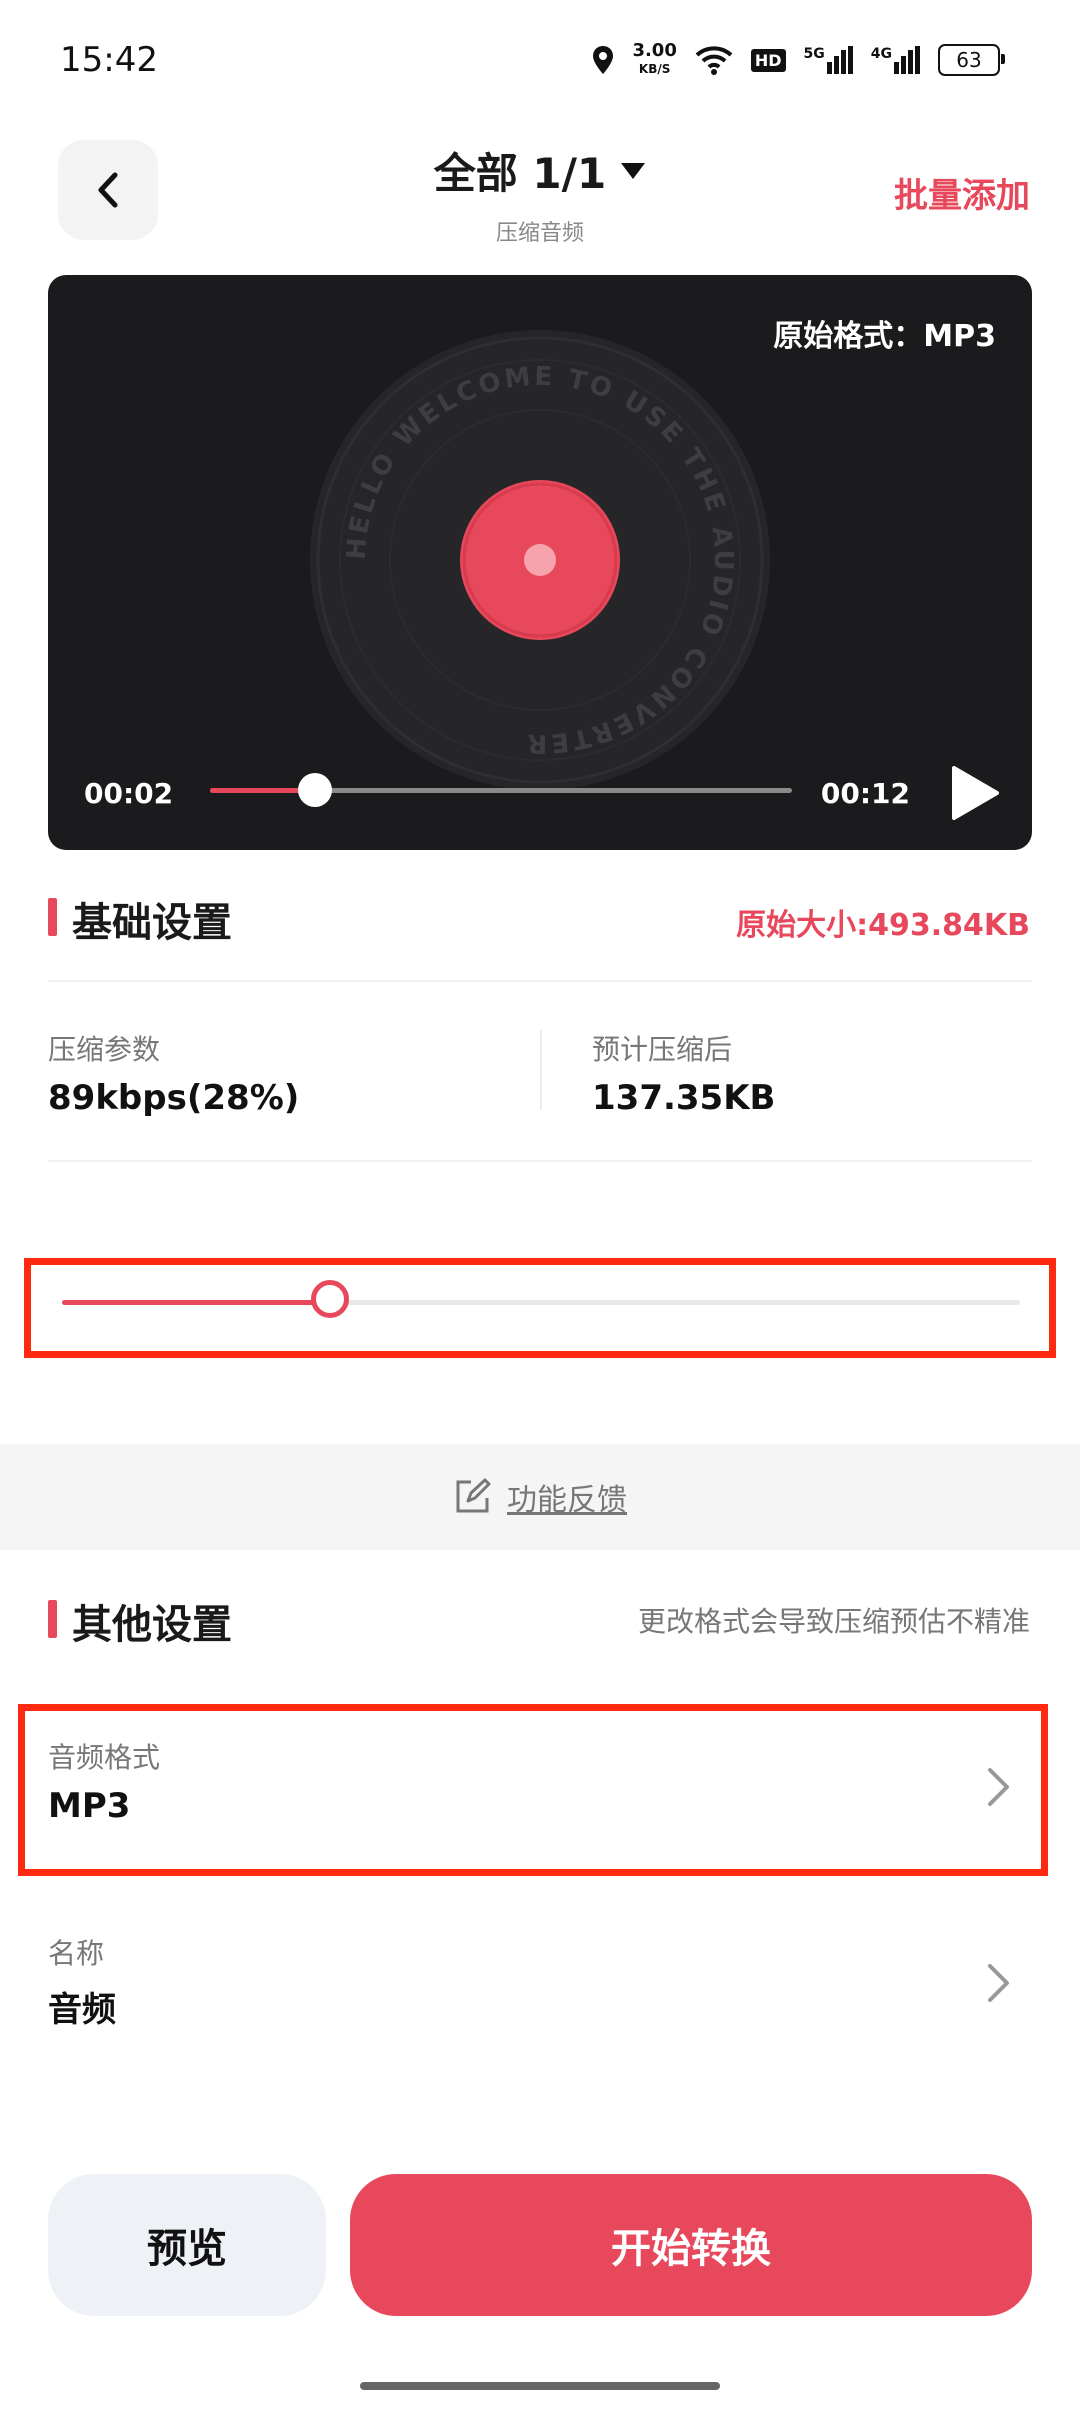 This screenshot has width=1080, height=2412. Describe the element at coordinates (187, 2245) in the screenshot. I see `preview-button: 预览` at that location.